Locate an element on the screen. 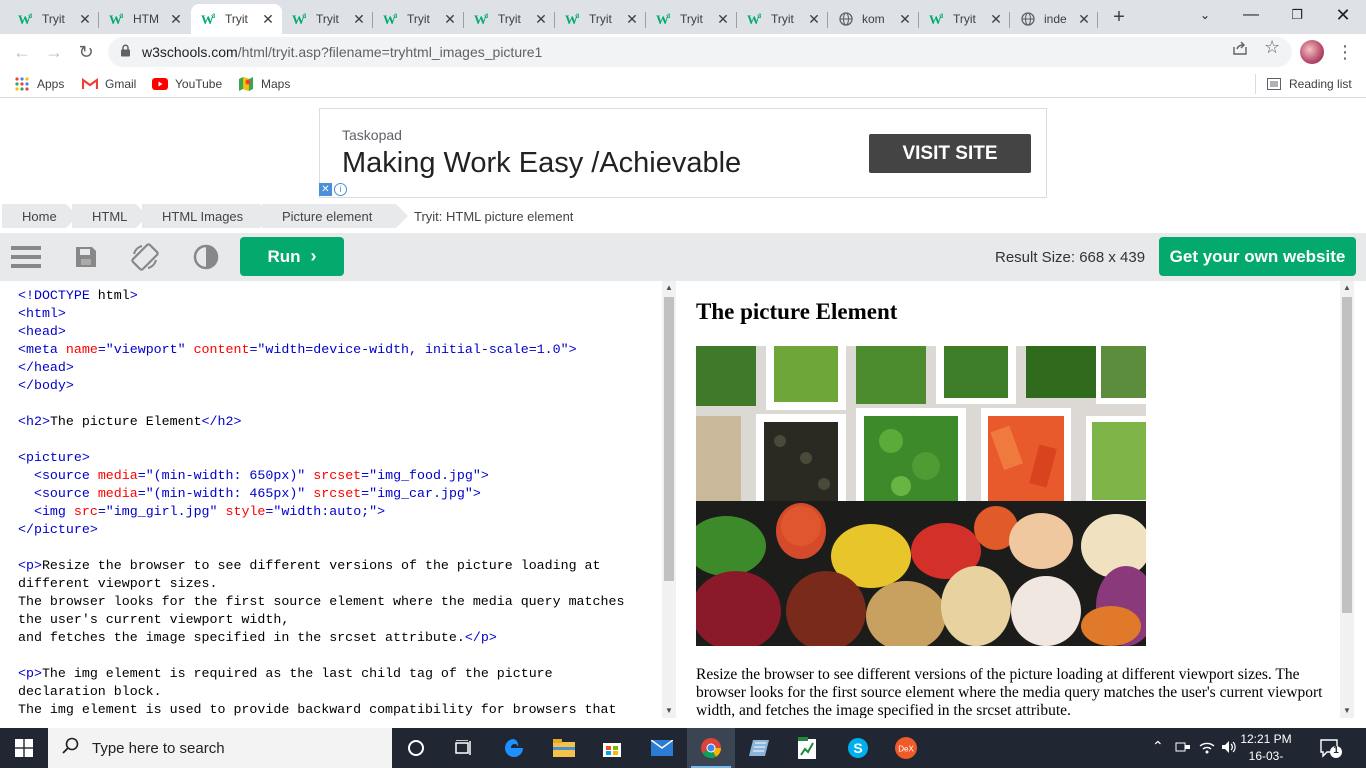 The height and width of the screenshot is (782, 1366). breadcrumb-html: HTML is located at coordinates (110, 216).